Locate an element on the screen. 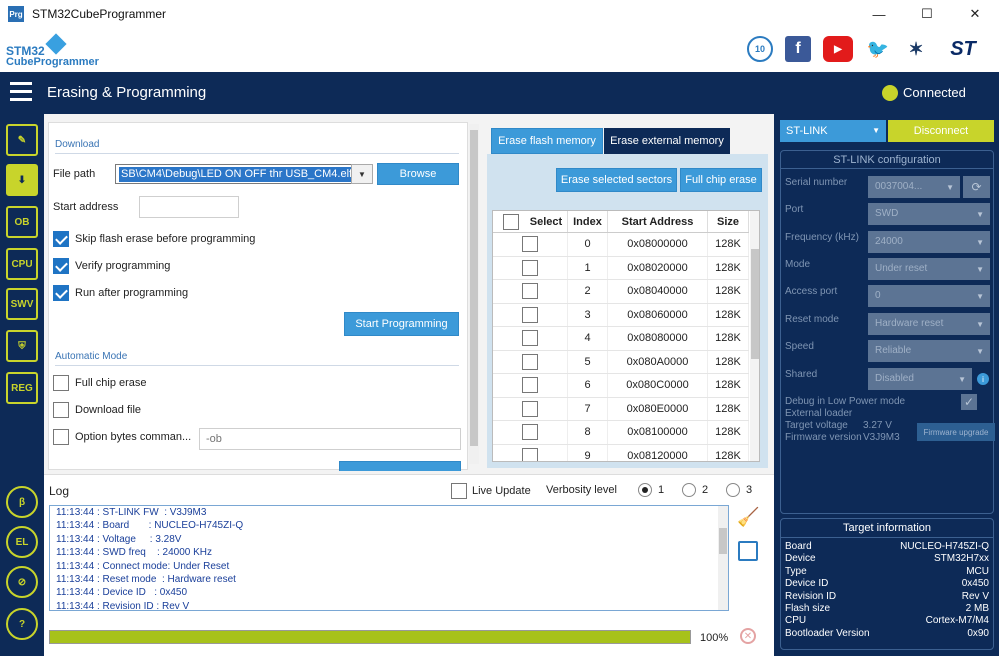 This screenshot has height=656, width=999. access-port-select: 0 ▼ is located at coordinates (929, 296).